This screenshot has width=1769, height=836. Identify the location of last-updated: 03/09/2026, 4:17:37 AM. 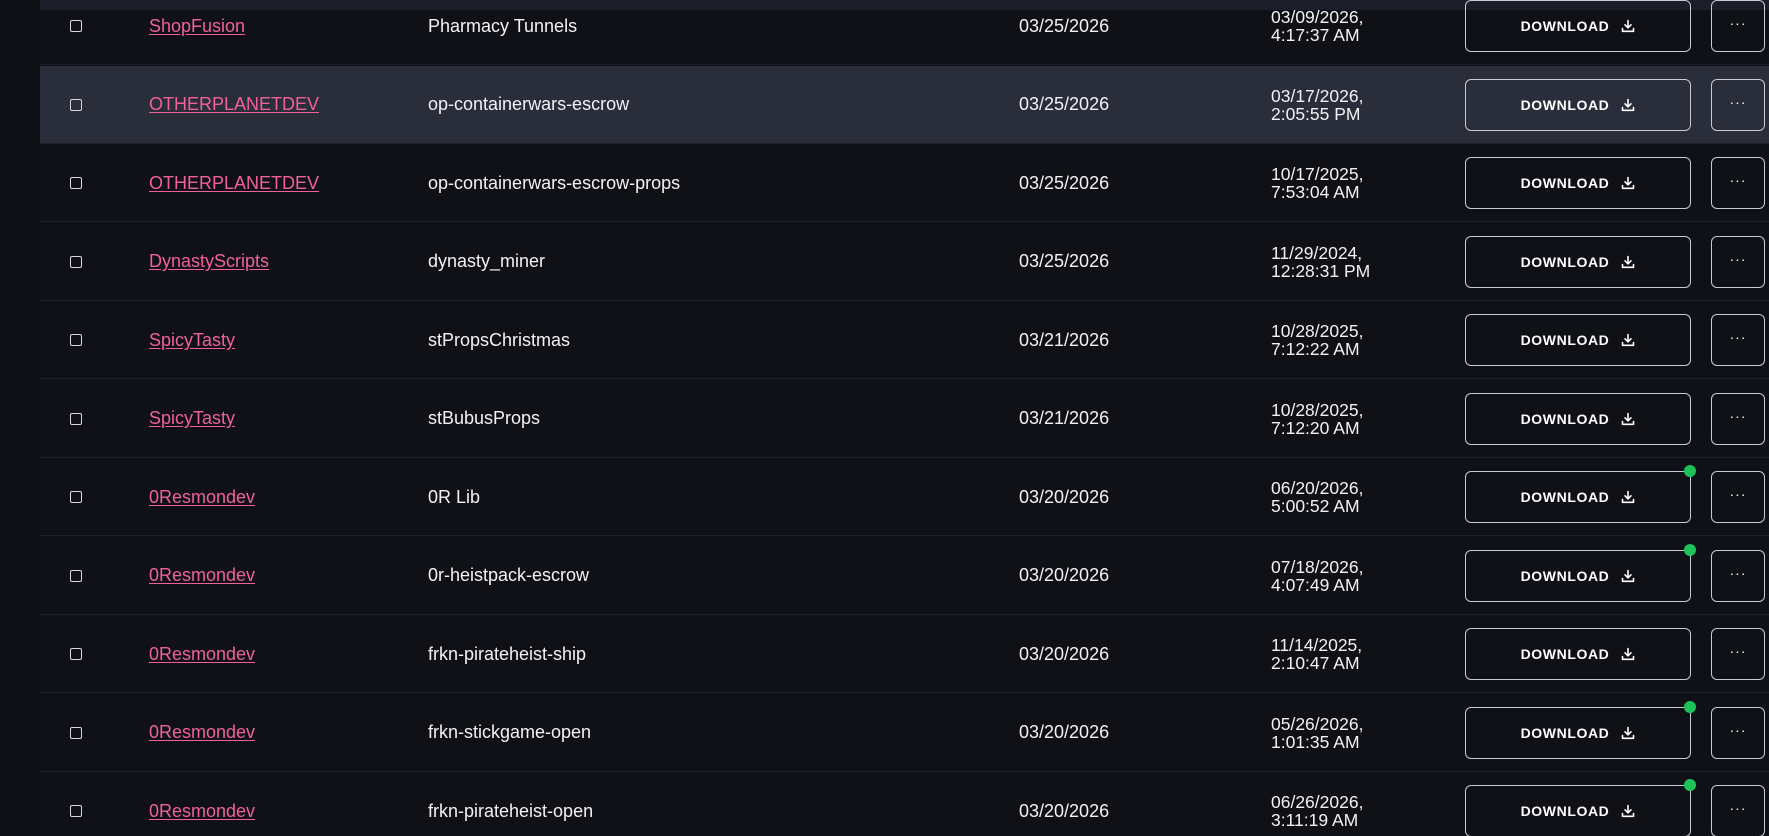
(1371, 32).